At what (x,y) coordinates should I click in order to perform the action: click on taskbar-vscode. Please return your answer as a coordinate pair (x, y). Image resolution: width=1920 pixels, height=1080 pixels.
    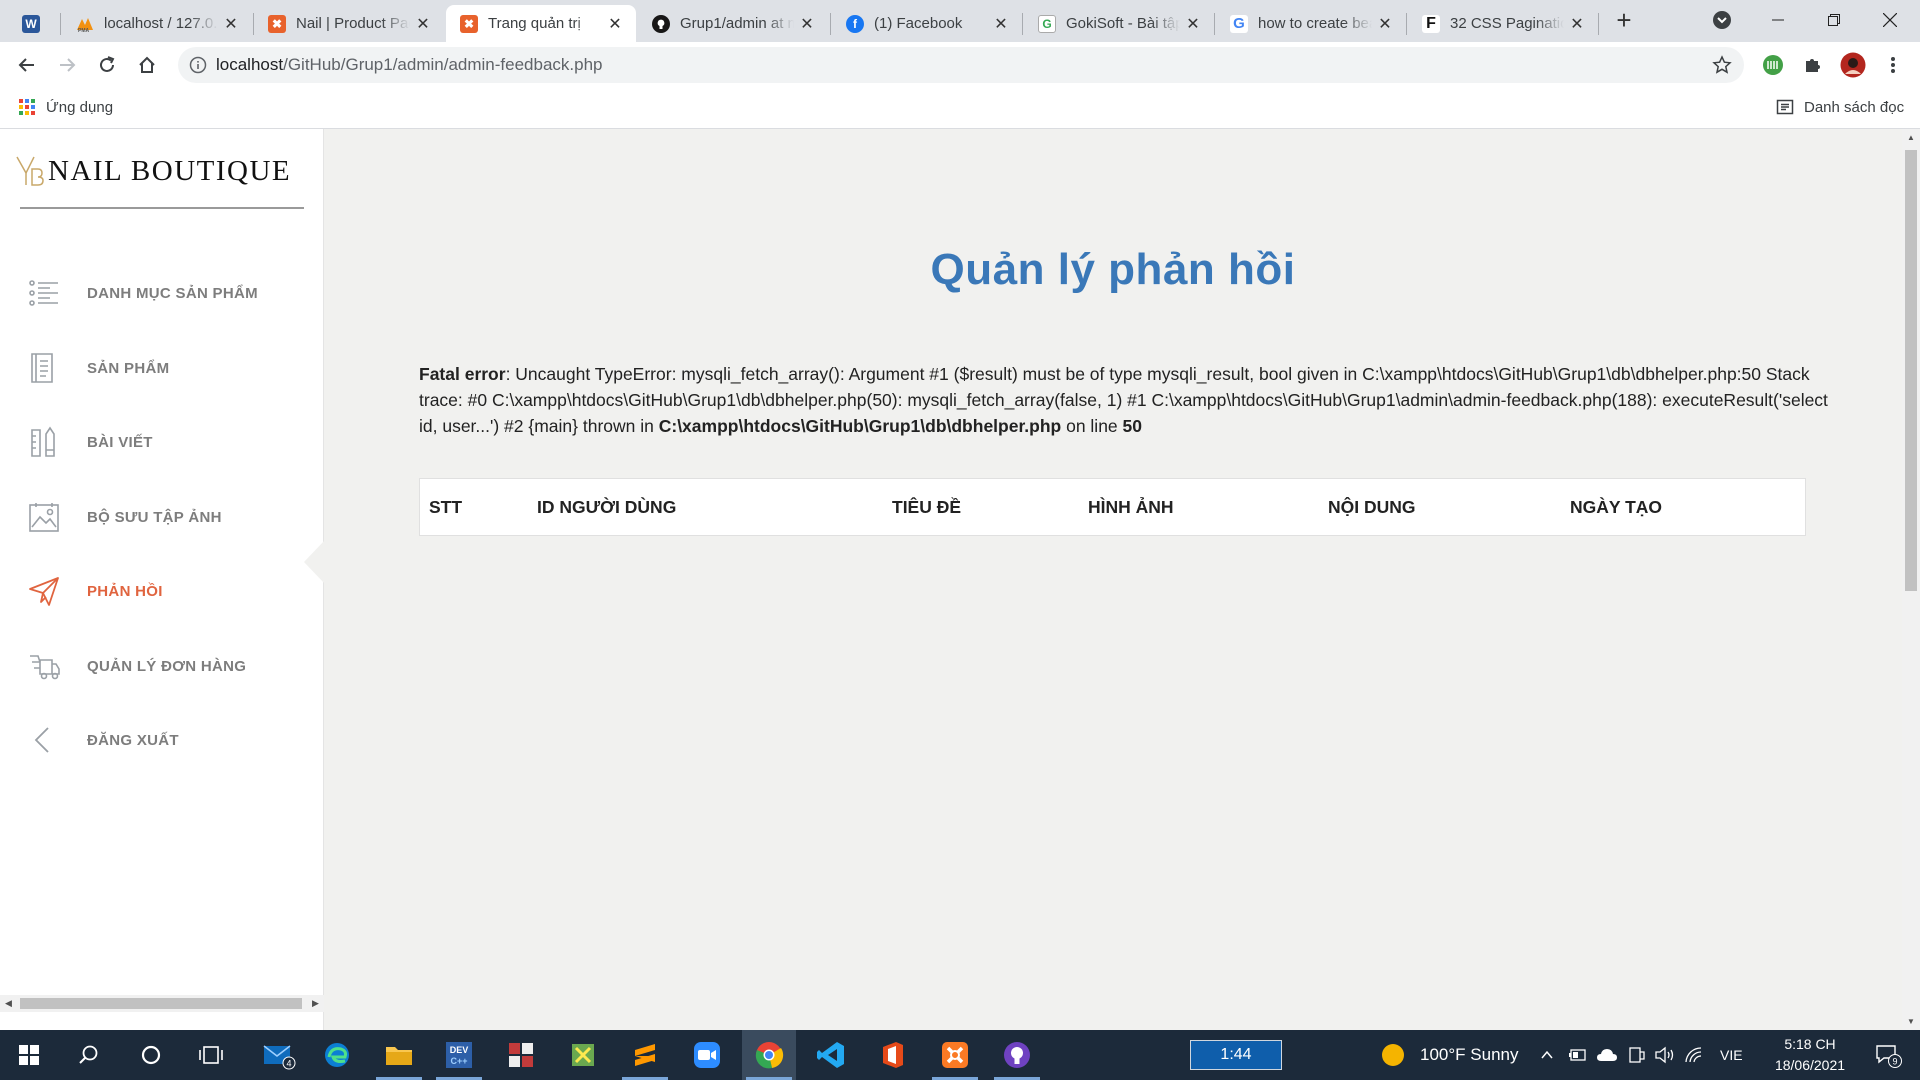
    Looking at the image, I should click on (831, 1055).